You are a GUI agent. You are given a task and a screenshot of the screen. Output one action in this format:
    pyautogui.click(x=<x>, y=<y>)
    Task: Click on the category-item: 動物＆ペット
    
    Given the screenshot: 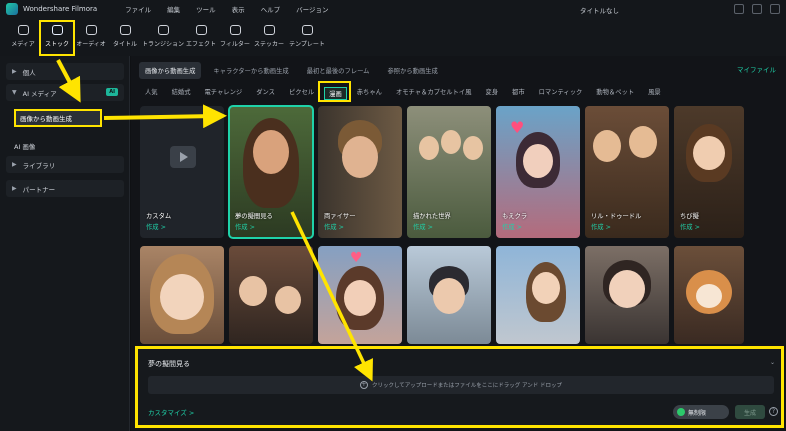 What is the action you would take?
    pyautogui.click(x=615, y=93)
    